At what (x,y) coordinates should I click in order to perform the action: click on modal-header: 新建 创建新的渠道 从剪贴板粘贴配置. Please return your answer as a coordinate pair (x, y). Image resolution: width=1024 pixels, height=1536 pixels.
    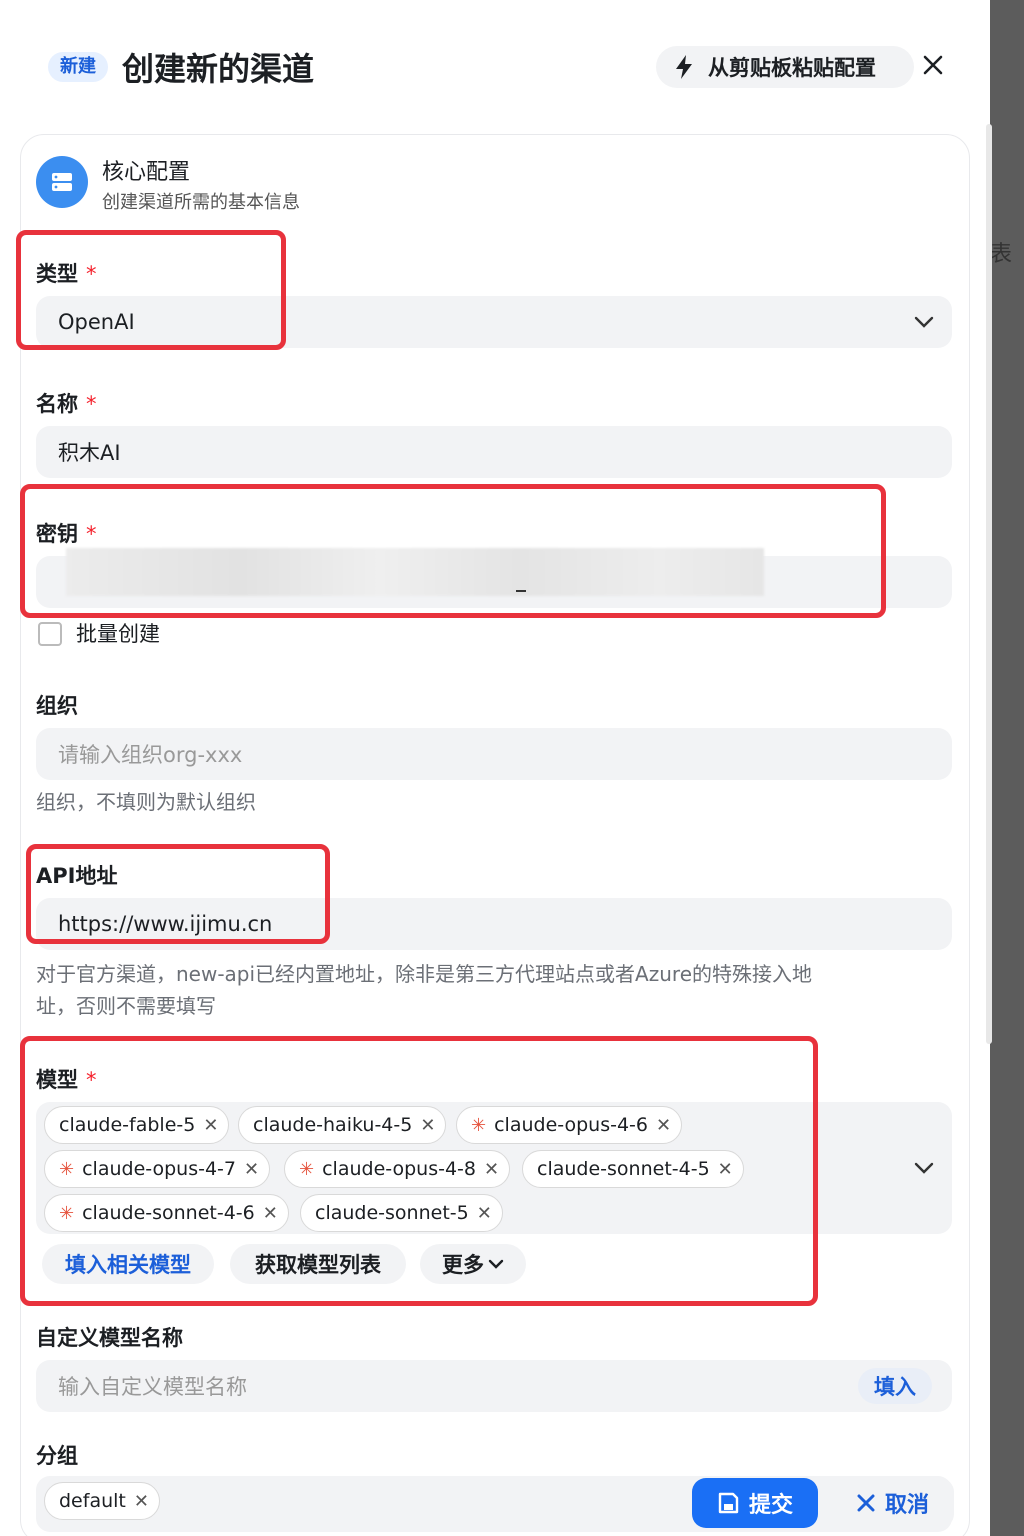
    Looking at the image, I should click on (497, 64).